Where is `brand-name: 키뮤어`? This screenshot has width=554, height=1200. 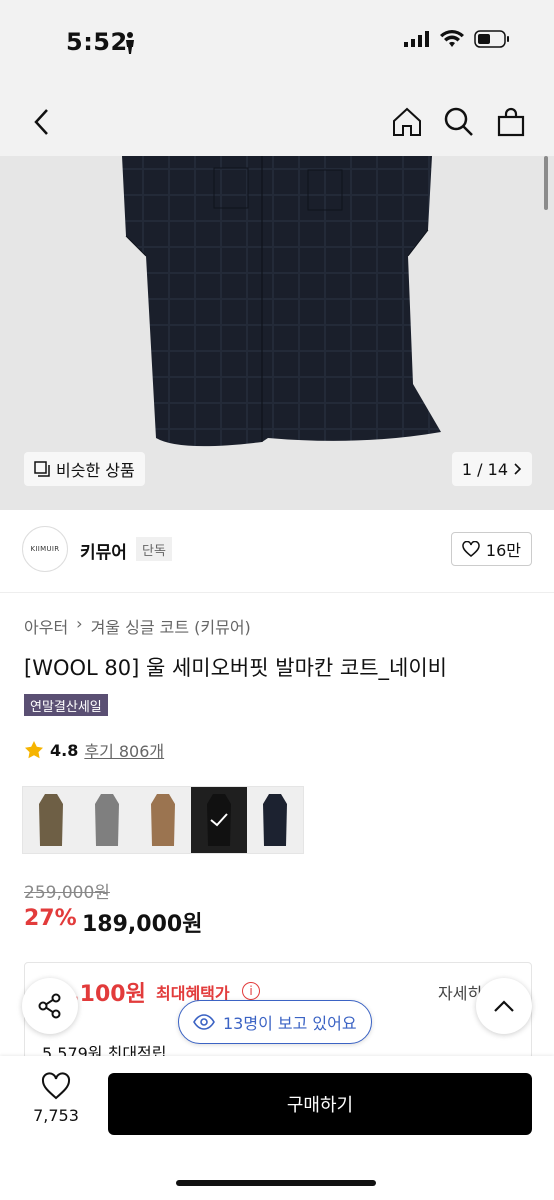 brand-name: 키뮤어 is located at coordinates (103, 550).